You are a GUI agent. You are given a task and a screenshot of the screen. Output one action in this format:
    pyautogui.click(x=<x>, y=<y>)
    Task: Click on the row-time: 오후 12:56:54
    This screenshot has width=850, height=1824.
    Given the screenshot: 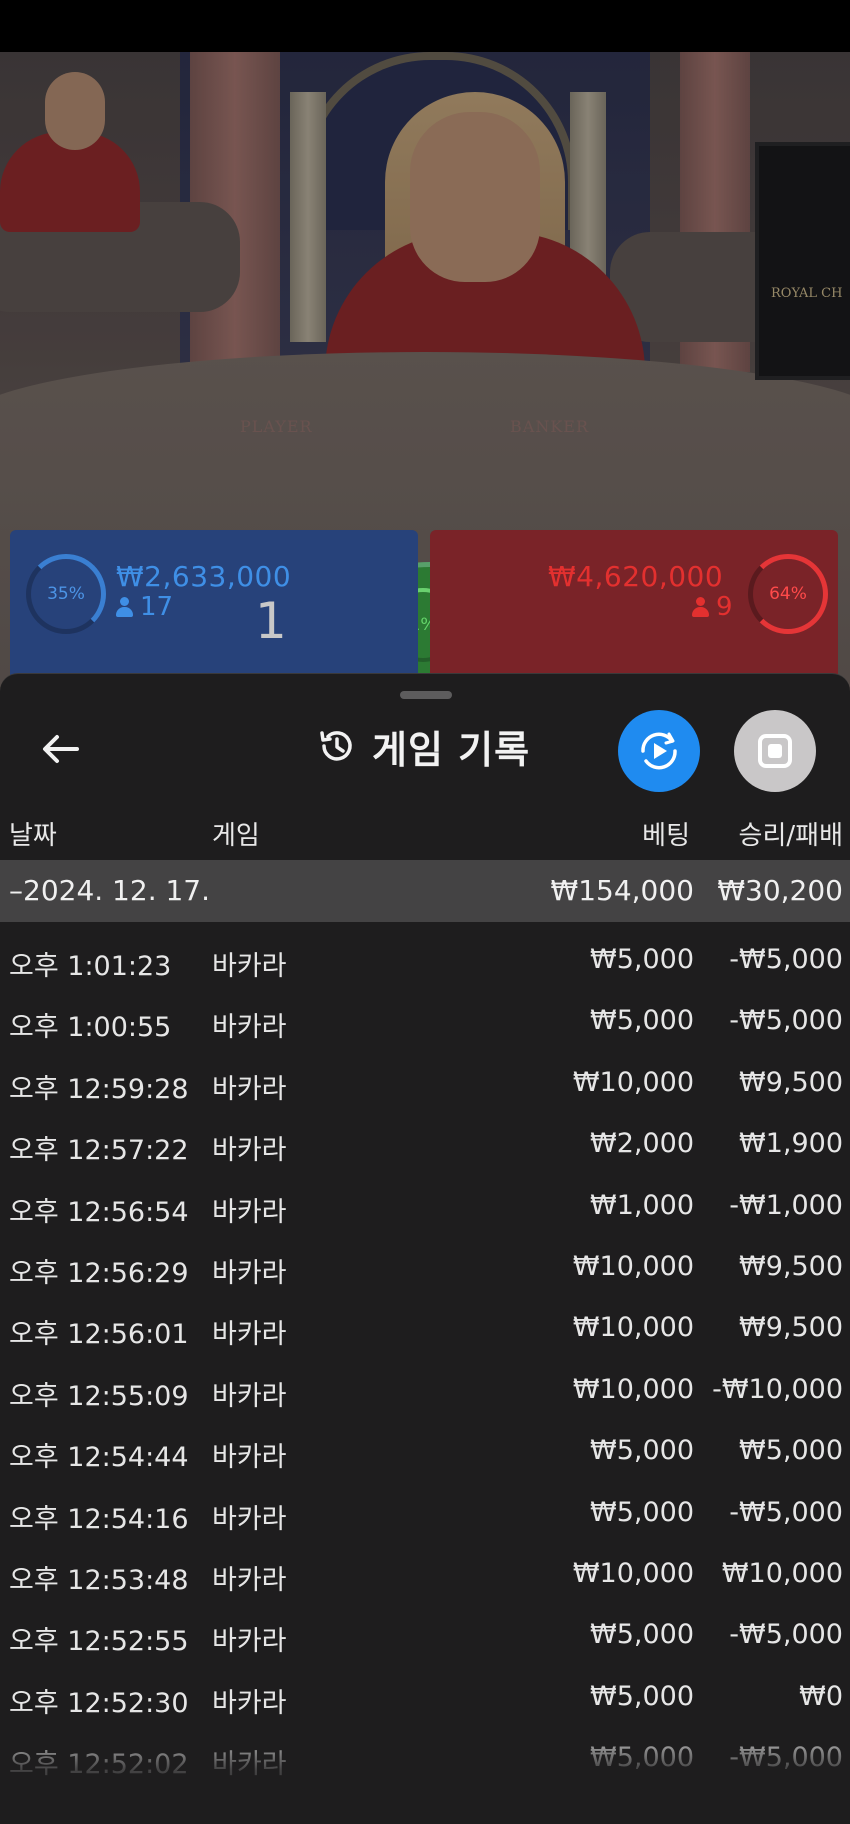 What is the action you would take?
    pyautogui.click(x=99, y=1212)
    